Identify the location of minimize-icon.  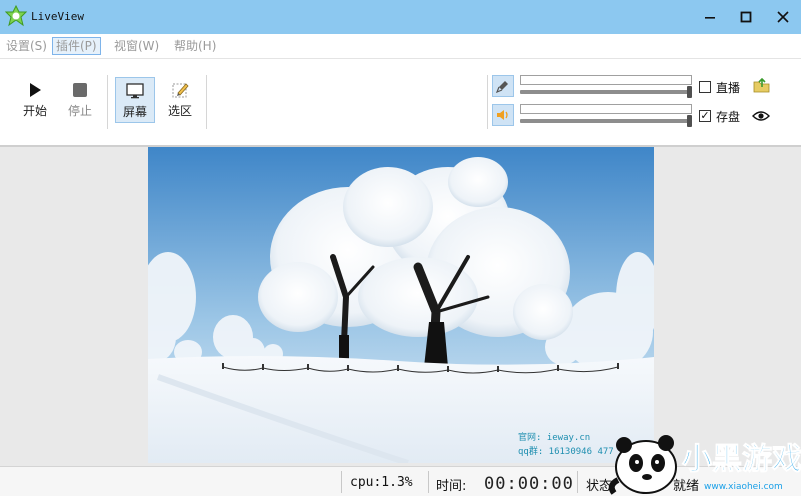
(710, 18).